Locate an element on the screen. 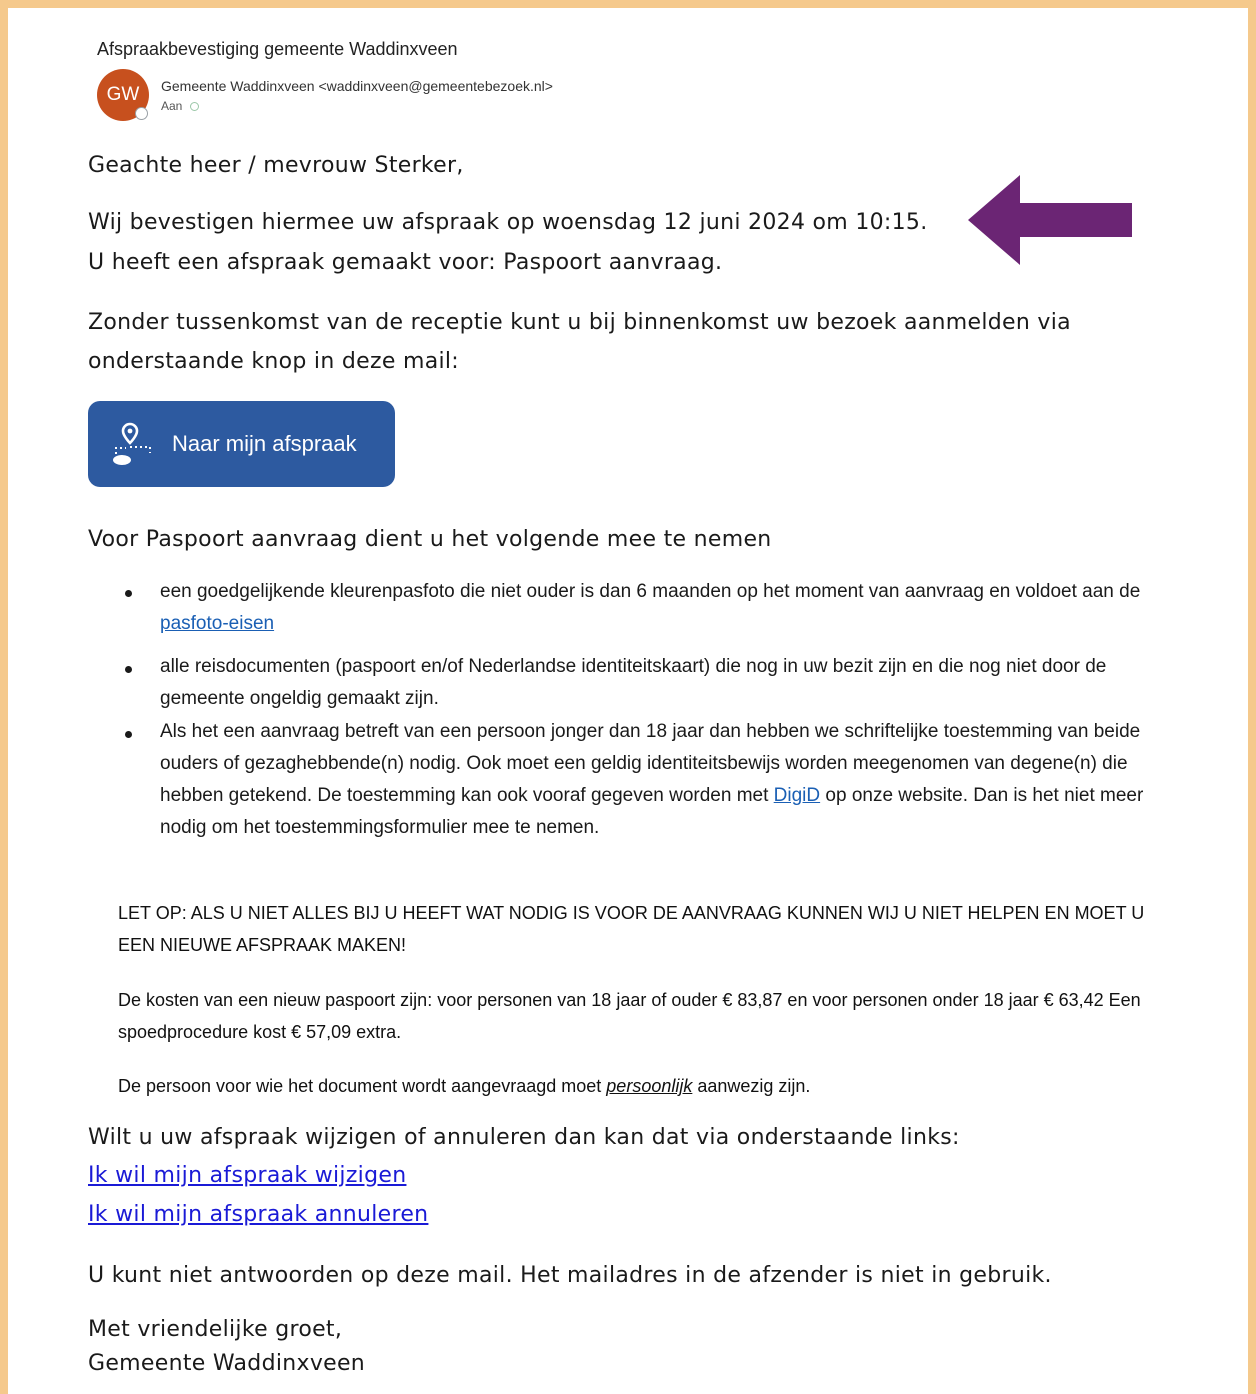 This screenshot has width=1256, height=1394. appointment-button-label: Naar mijn afspraak is located at coordinates (264, 443).